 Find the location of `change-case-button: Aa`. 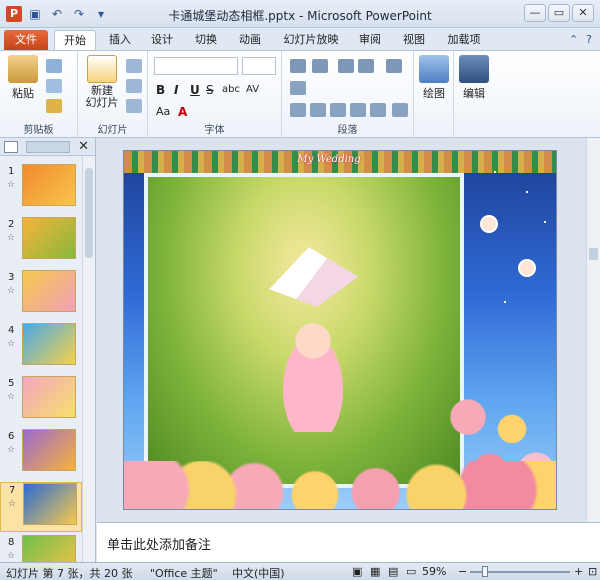

change-case-button: Aa is located at coordinates (163, 111).